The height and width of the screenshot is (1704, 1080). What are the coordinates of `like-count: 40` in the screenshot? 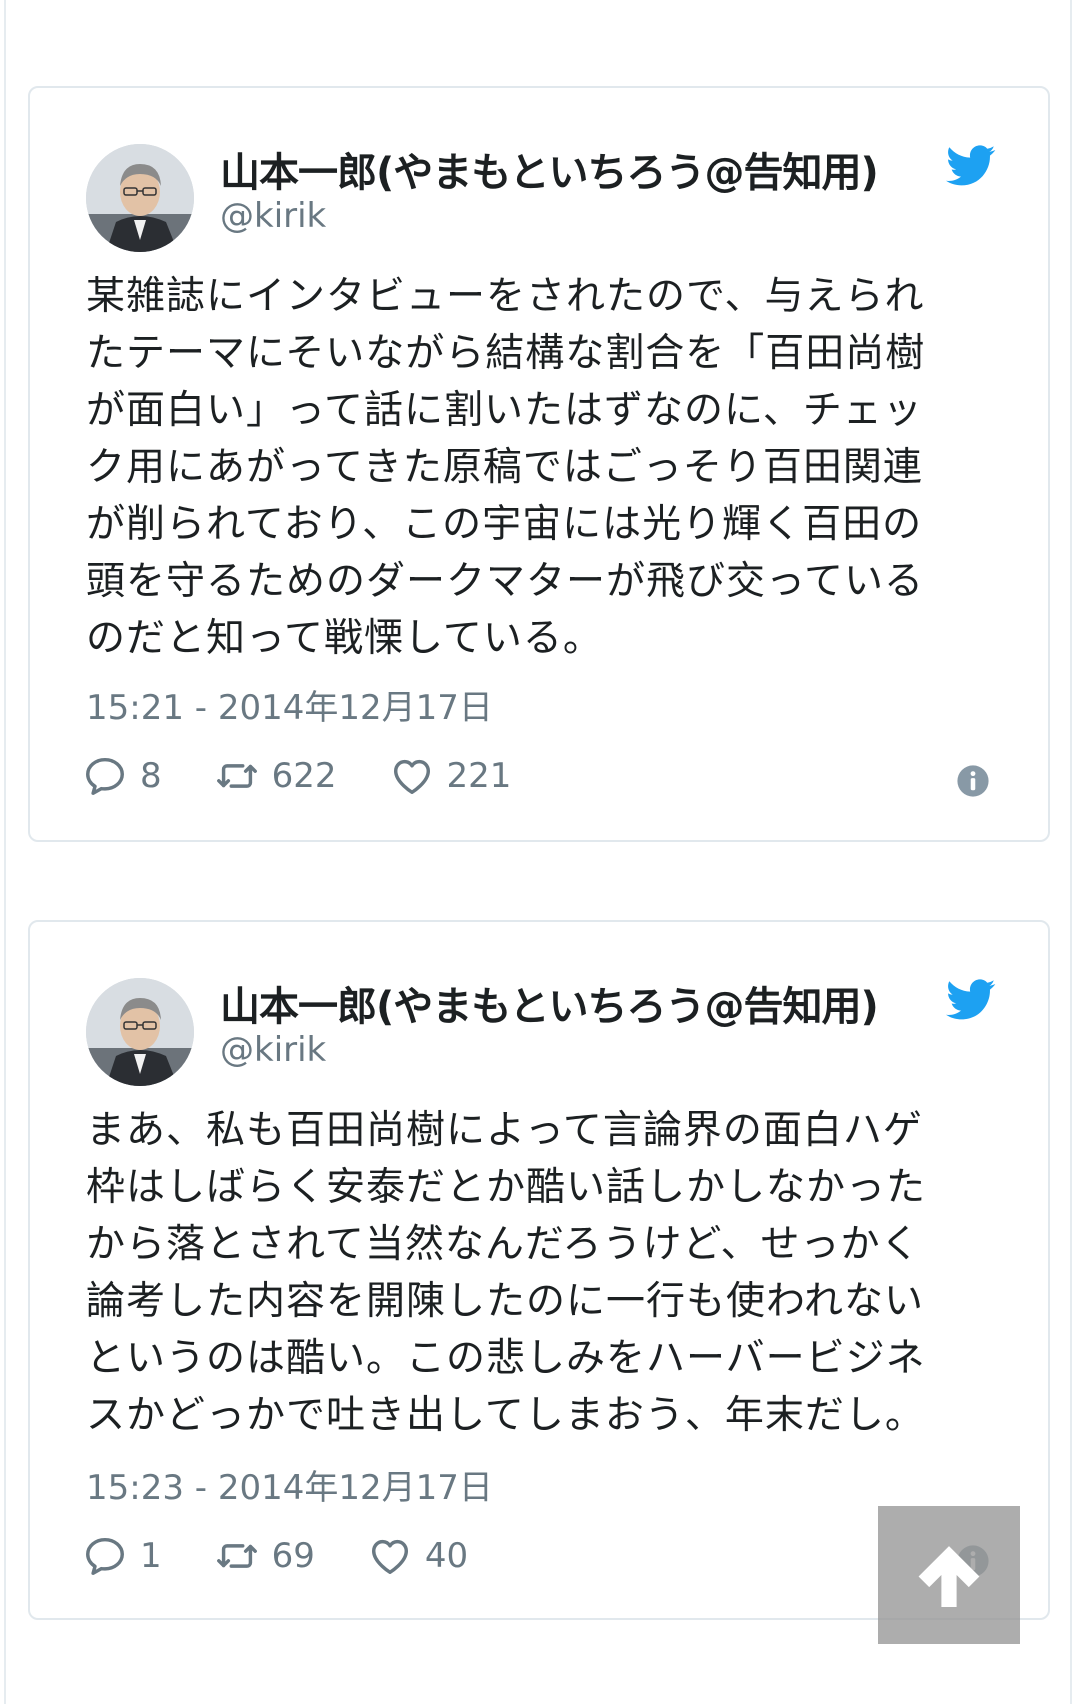 It's located at (446, 1556).